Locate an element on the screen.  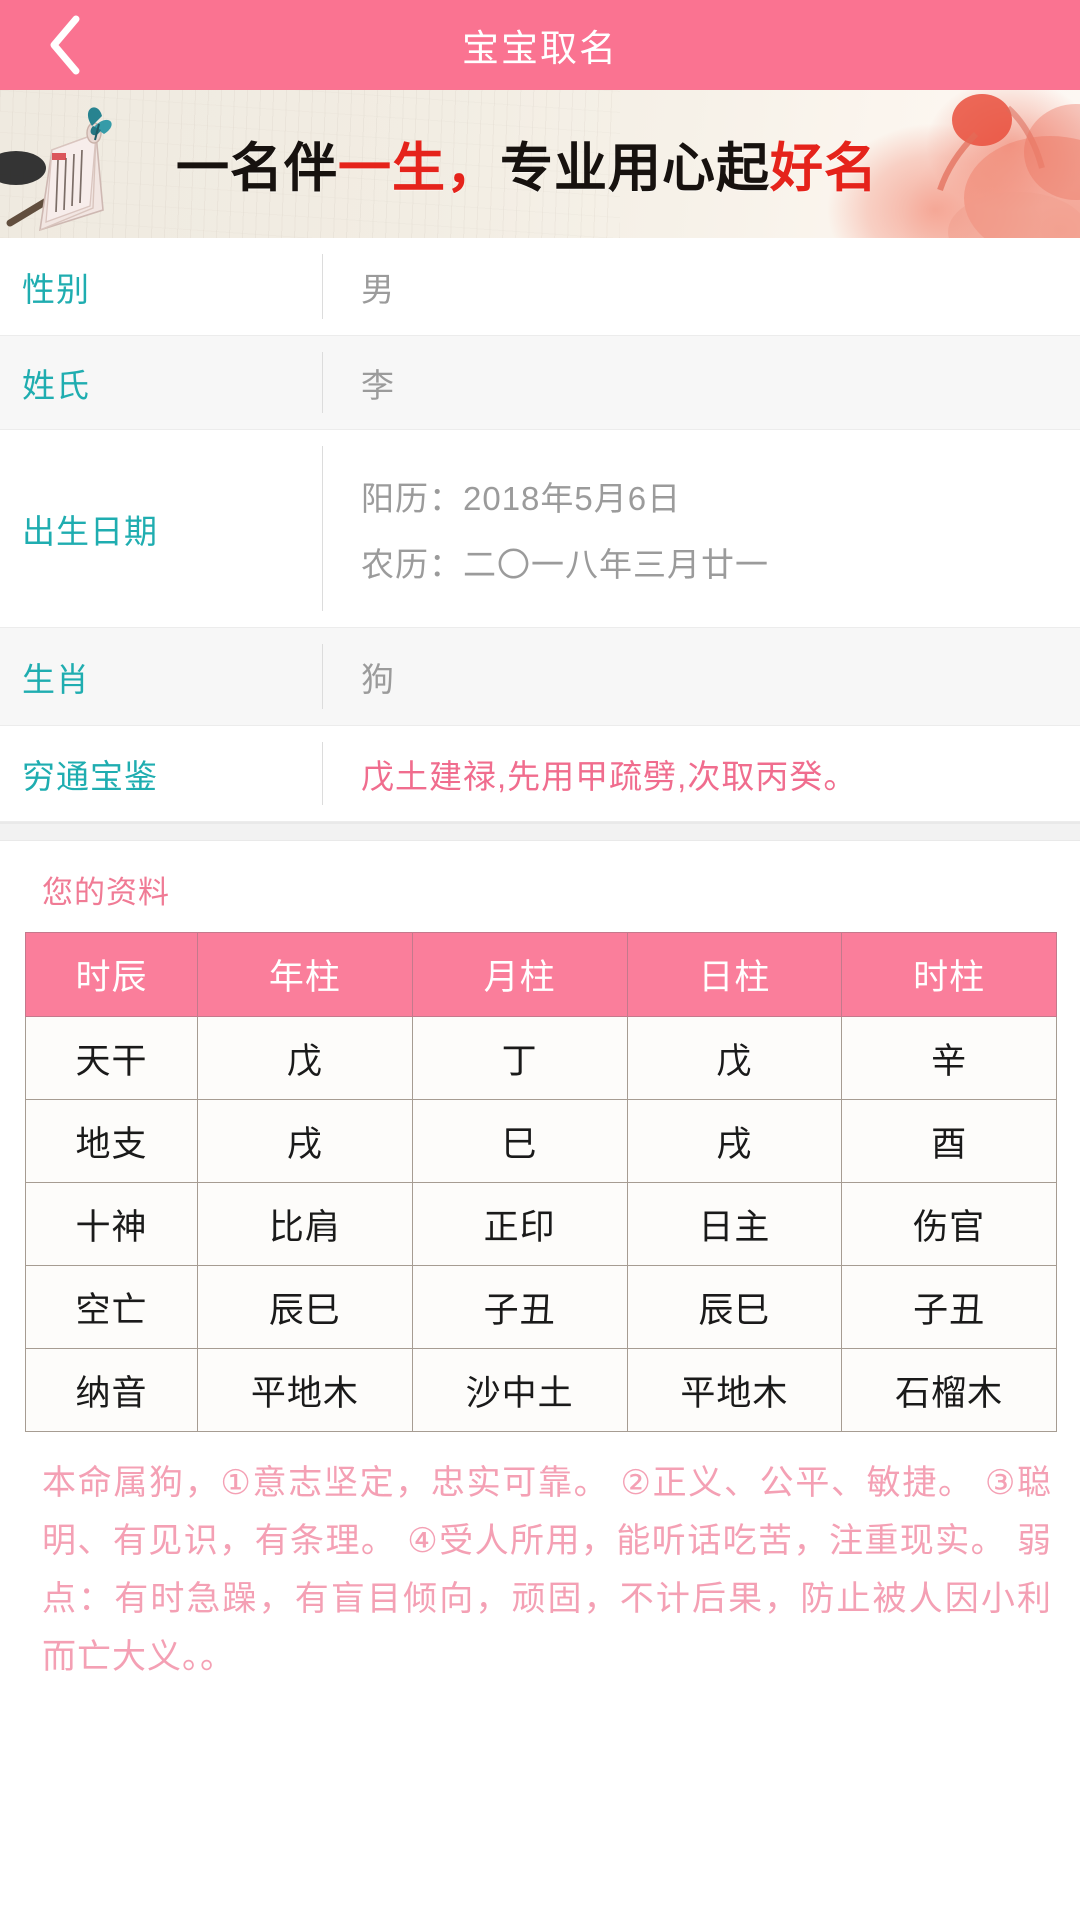
row-label: 纳音 is located at coordinates (111, 1390).